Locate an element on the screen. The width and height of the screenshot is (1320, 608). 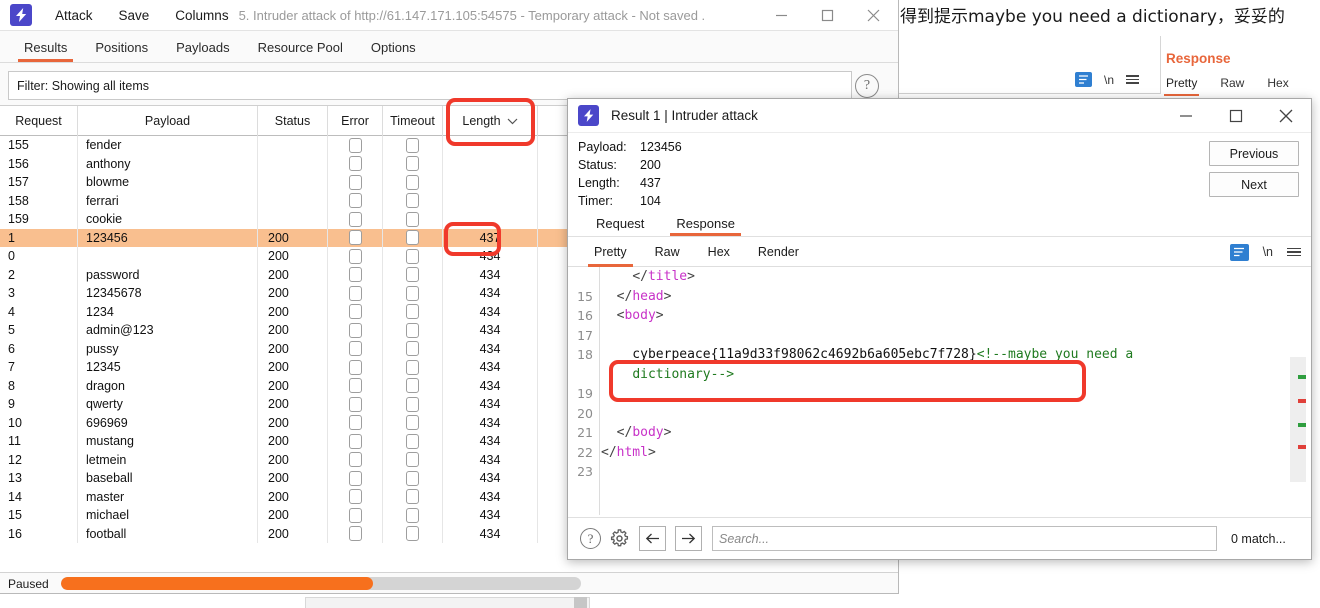
background-tab-pretty: Pretty is located at coordinates (1181, 86).